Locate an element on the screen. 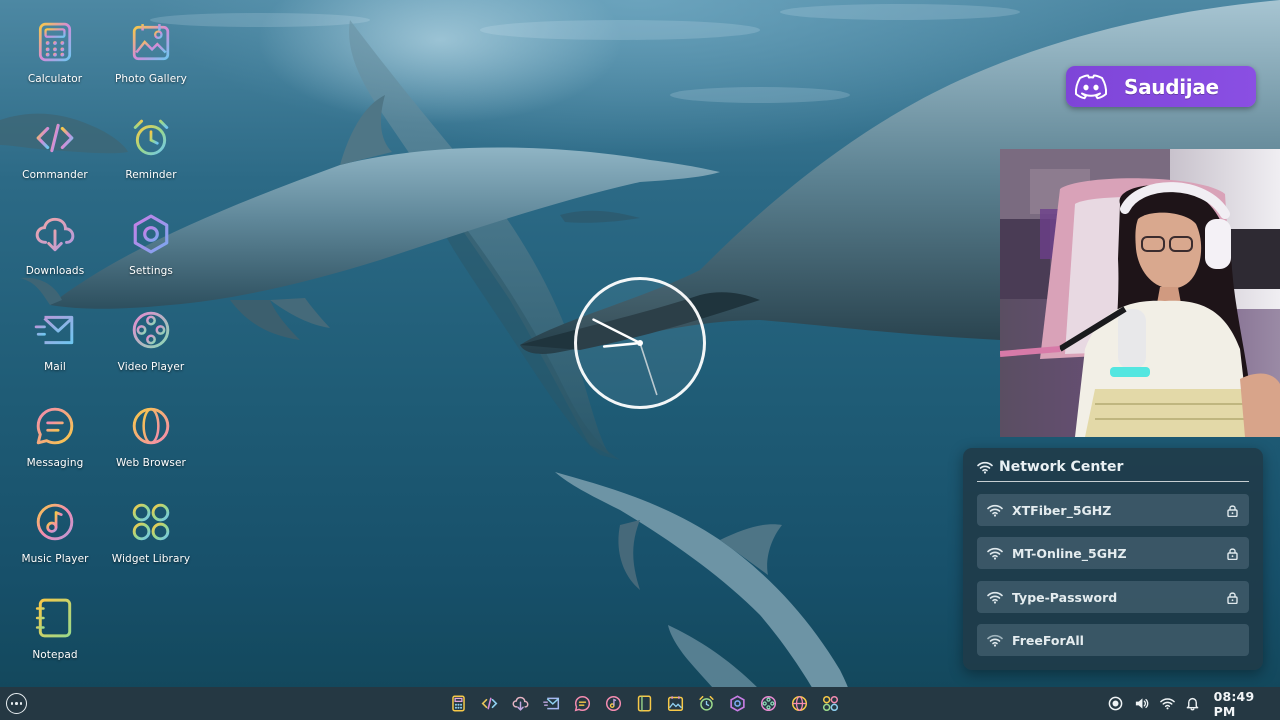 The image size is (1280, 720). network-ssid: FreeForAll is located at coordinates (1048, 640).